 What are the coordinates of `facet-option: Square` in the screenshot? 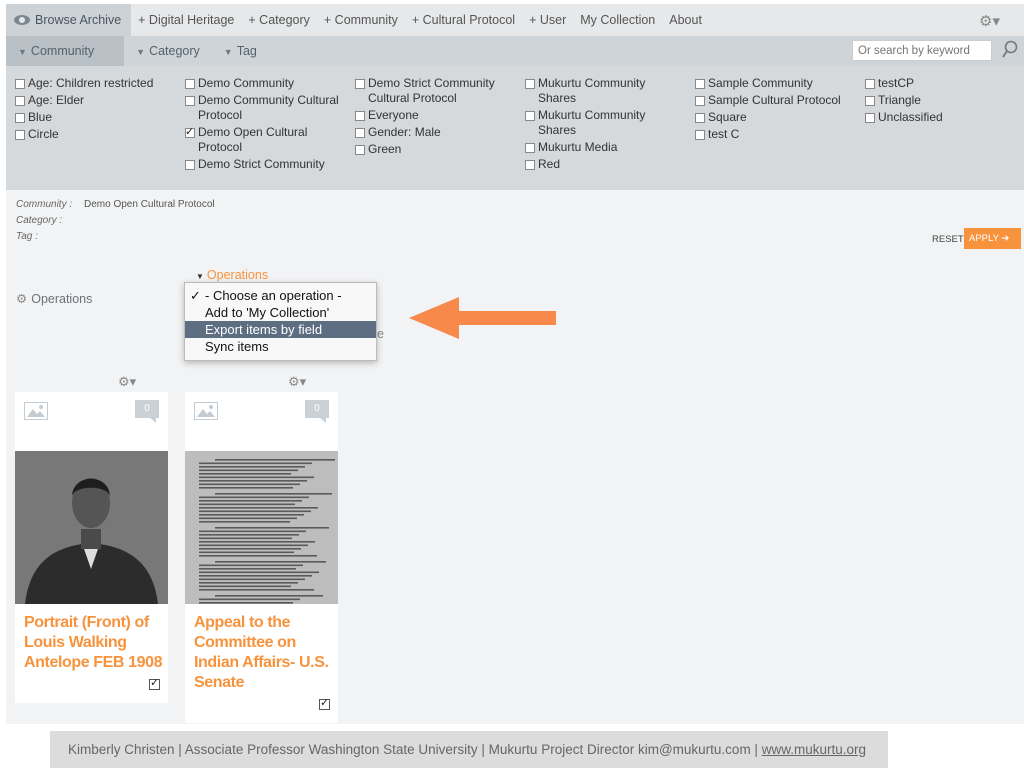 It's located at (775, 117).